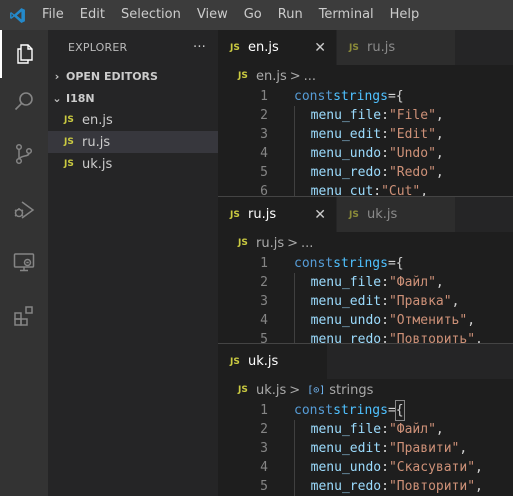  I want to click on tab-label: uk.js, so click(382, 214).